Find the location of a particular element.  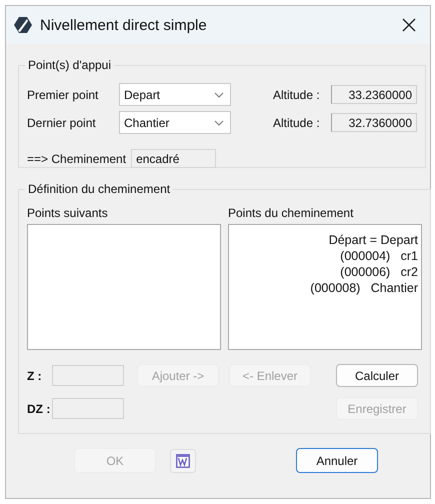

group-title: Définition du cheminement is located at coordinates (99, 189).